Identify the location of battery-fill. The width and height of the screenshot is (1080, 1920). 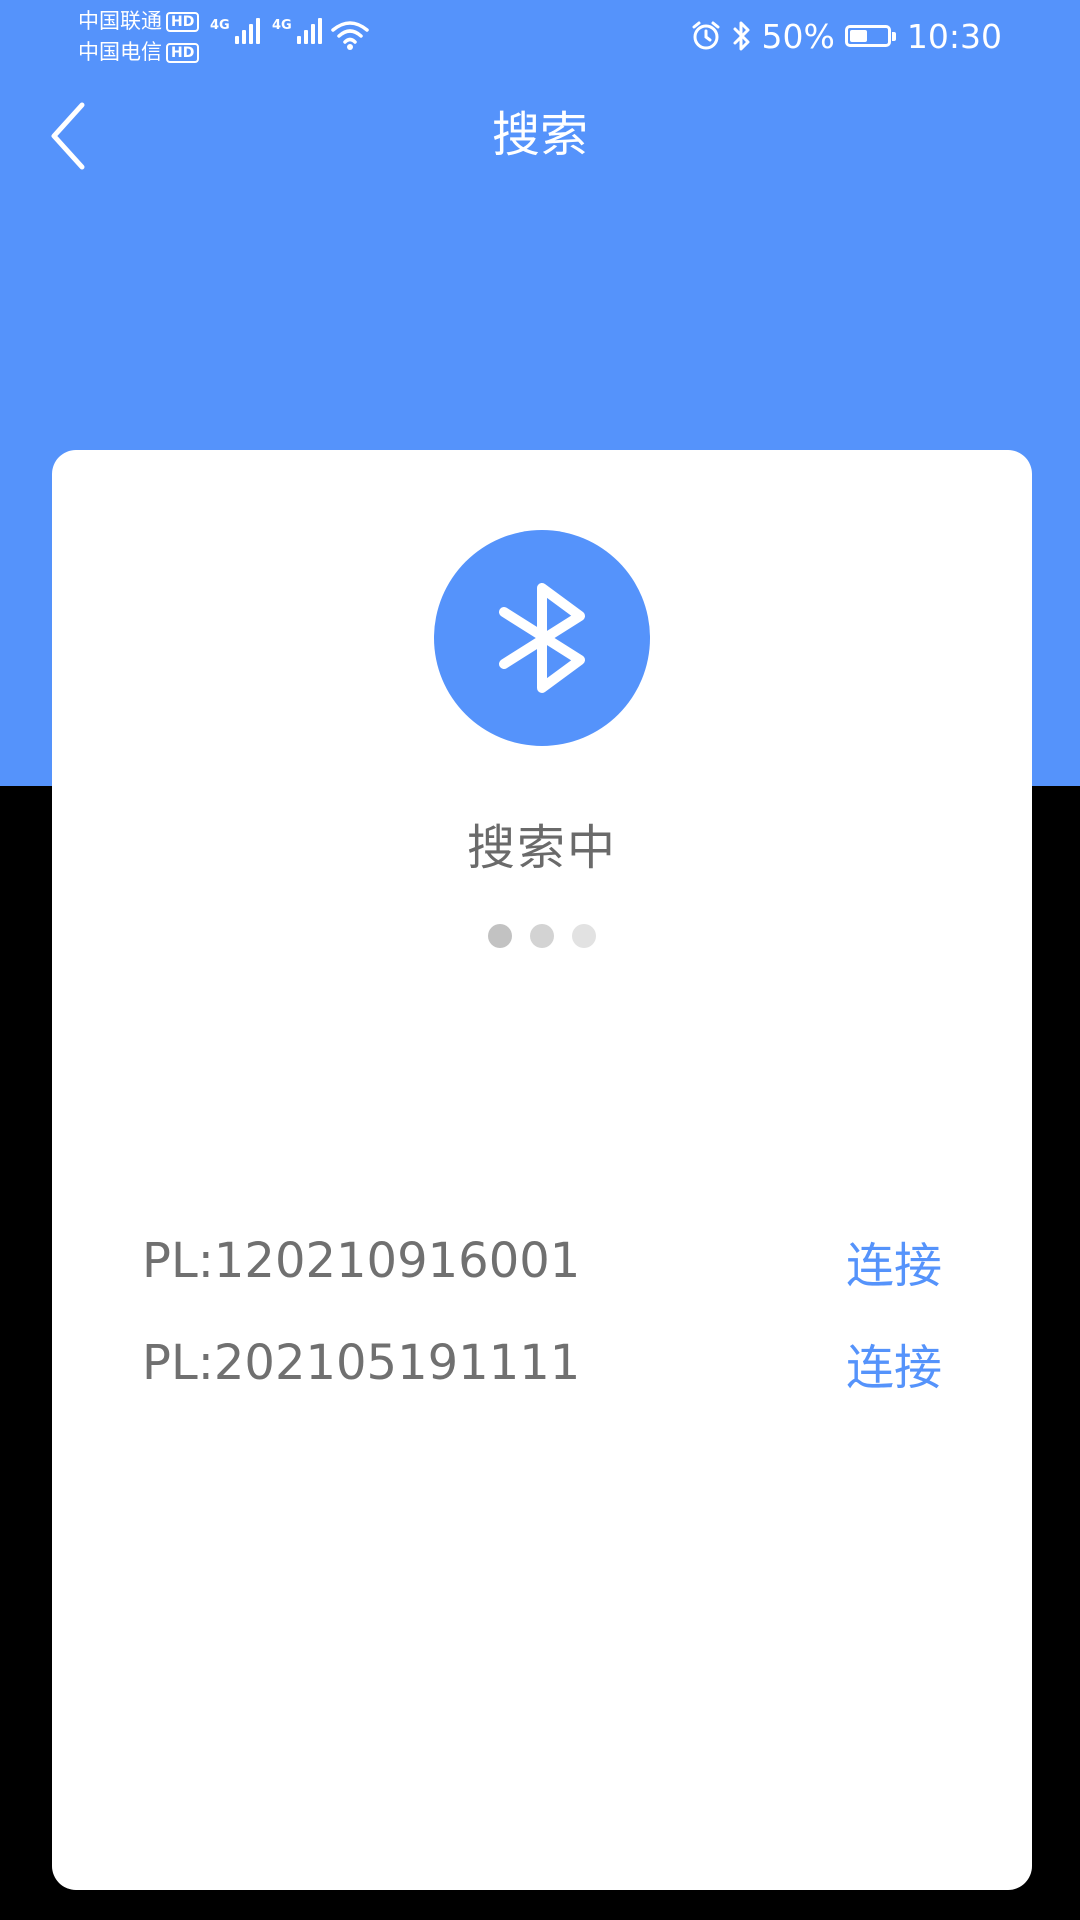
(858, 36).